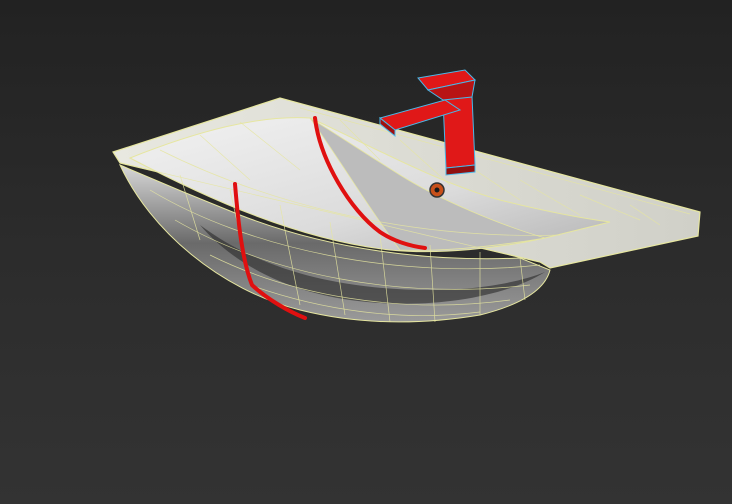 Image resolution: width=732 pixels, height=504 pixels. I want to click on drain-hole, so click(437, 190).